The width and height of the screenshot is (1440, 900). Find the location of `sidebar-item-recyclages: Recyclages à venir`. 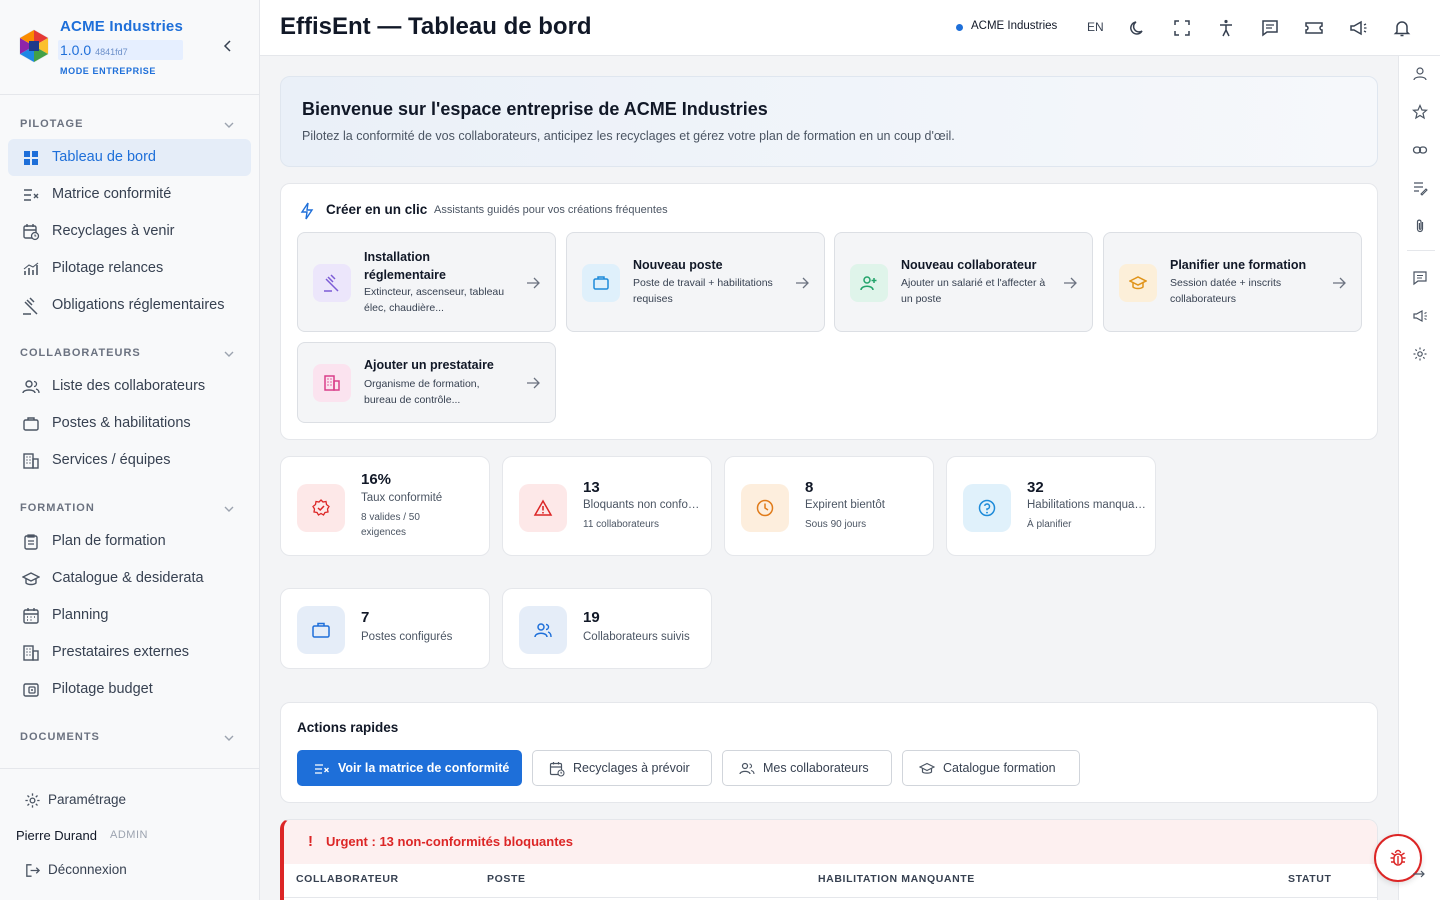

sidebar-item-recyclages: Recyclages à venir is located at coordinates (129, 231).